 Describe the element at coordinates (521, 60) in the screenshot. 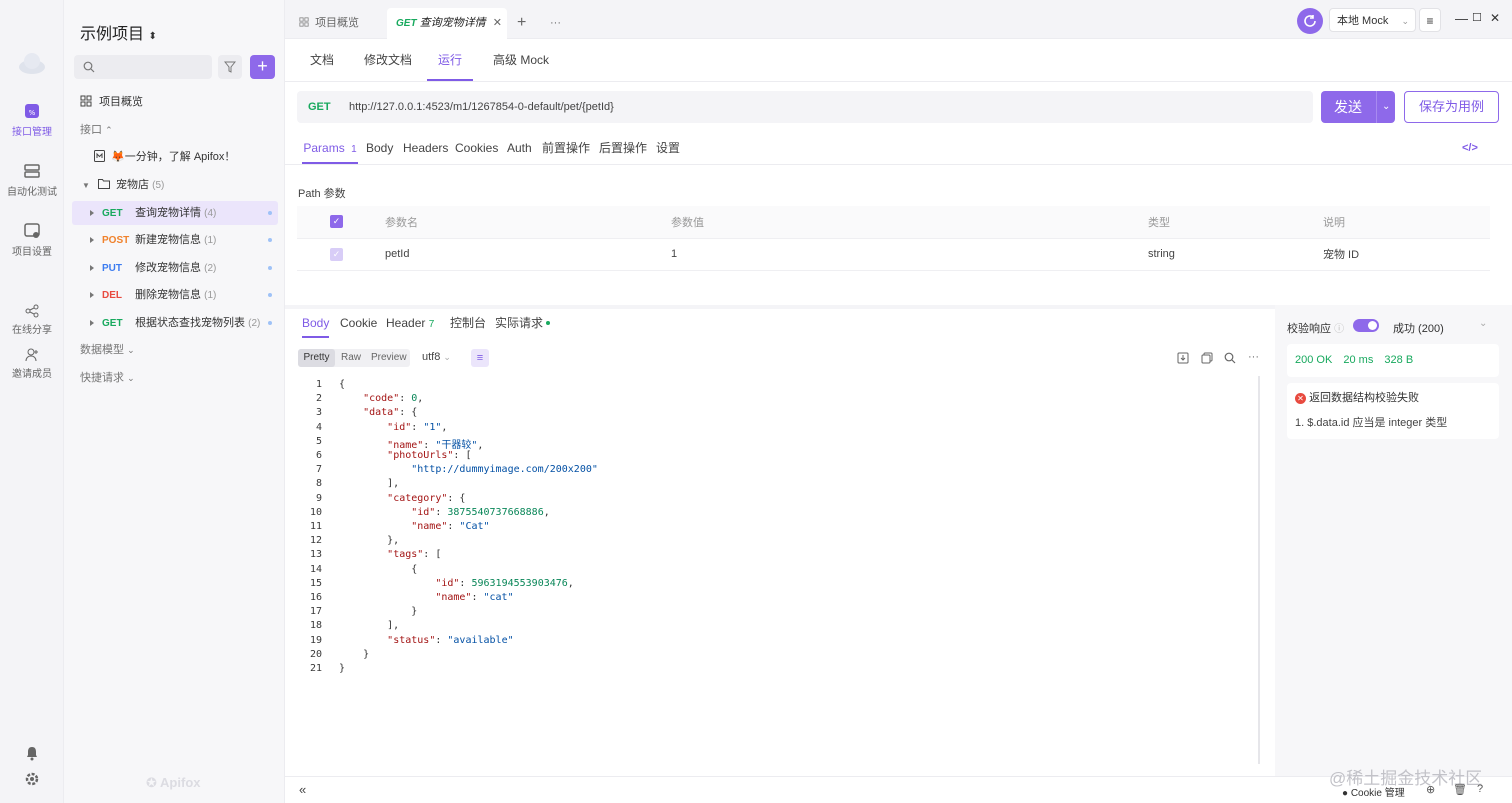

I see `subtab-advanced-mock: 高级 Mock` at that location.